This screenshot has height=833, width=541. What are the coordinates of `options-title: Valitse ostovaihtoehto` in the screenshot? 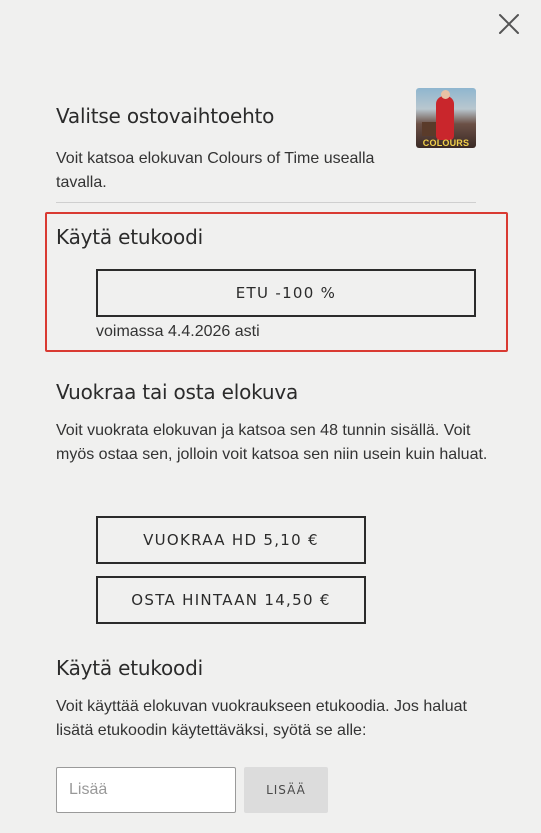 It's located at (165, 116).